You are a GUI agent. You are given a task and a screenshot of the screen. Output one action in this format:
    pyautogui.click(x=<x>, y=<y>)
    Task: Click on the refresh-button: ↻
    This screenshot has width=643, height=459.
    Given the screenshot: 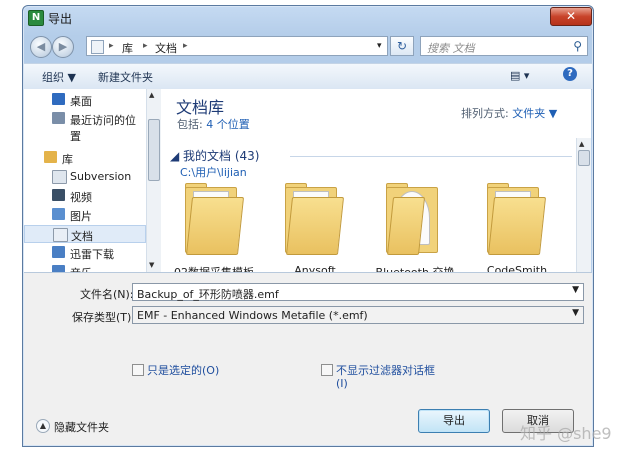 What is the action you would take?
    pyautogui.click(x=402, y=46)
    